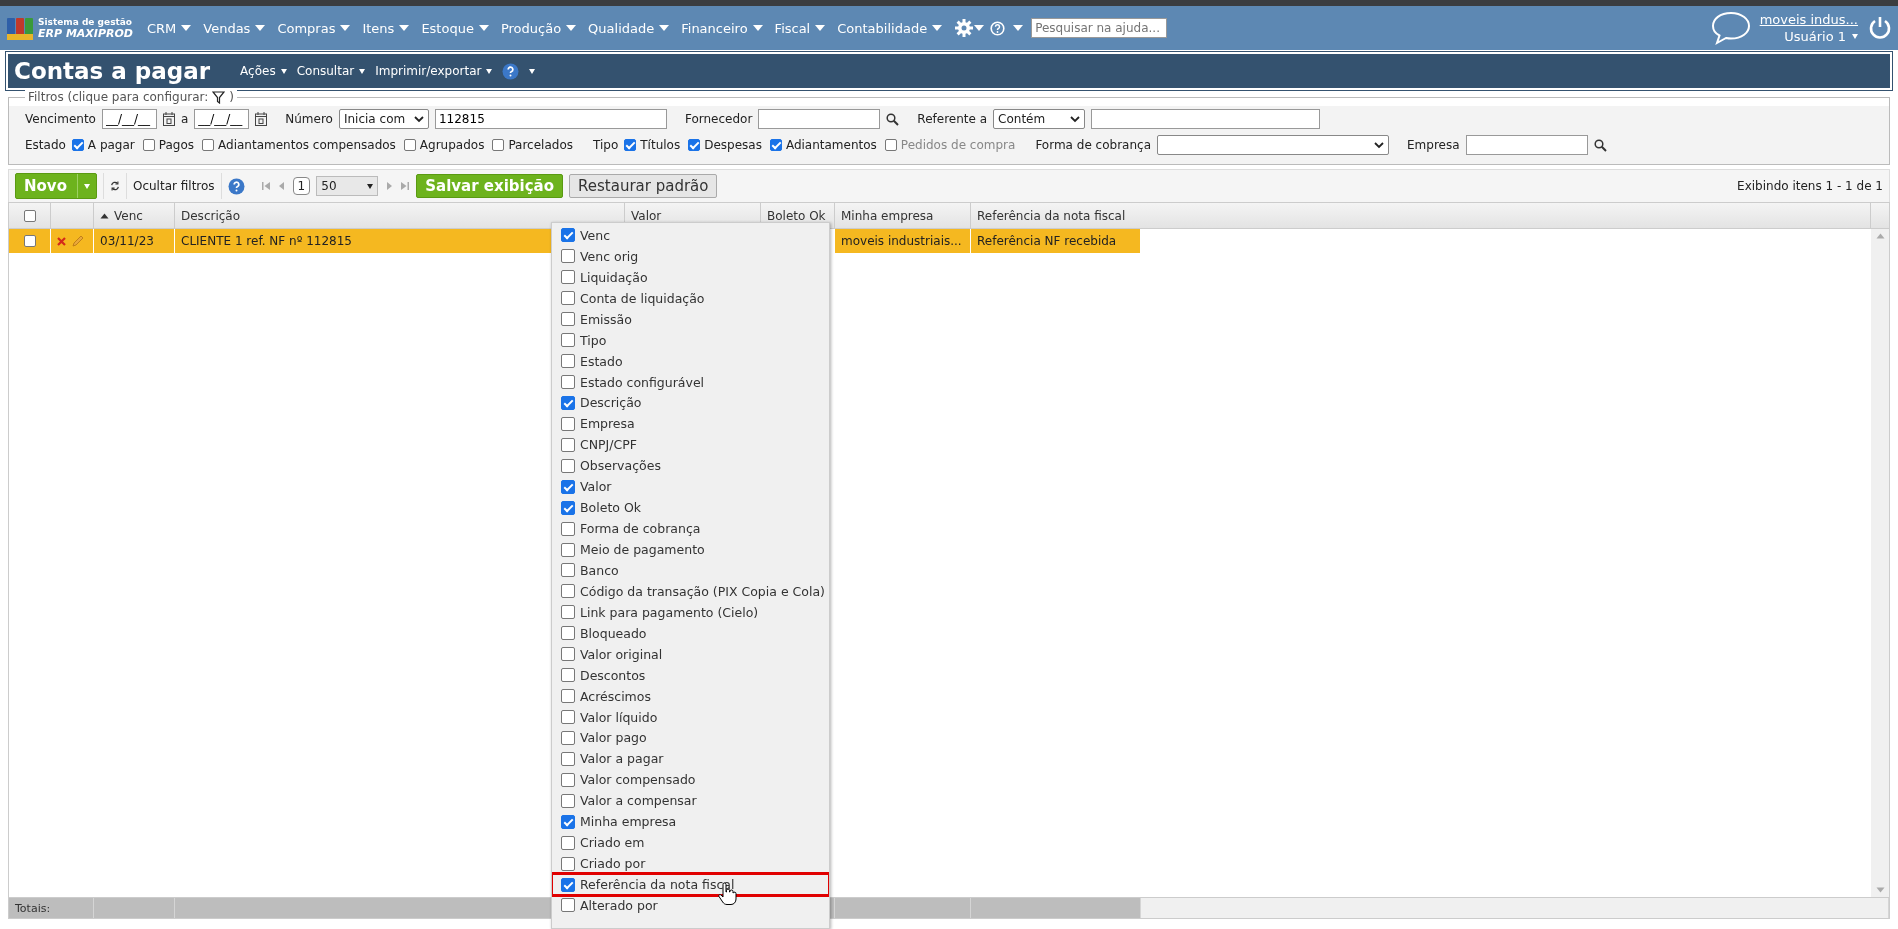 The image size is (1898, 929). Describe the element at coordinates (1273, 145) in the screenshot. I see `dropdown` at that location.